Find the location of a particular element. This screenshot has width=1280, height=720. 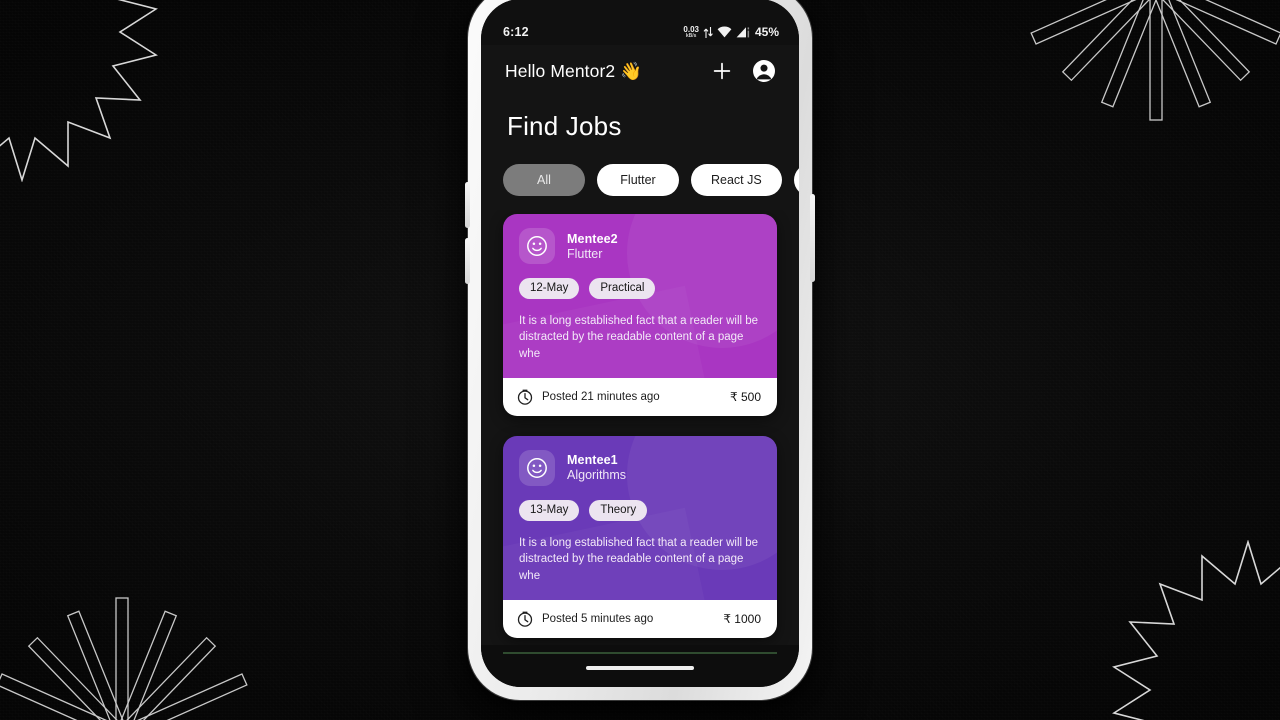

job-posted-group: Posted 5 minutes ago is located at coordinates (585, 619).